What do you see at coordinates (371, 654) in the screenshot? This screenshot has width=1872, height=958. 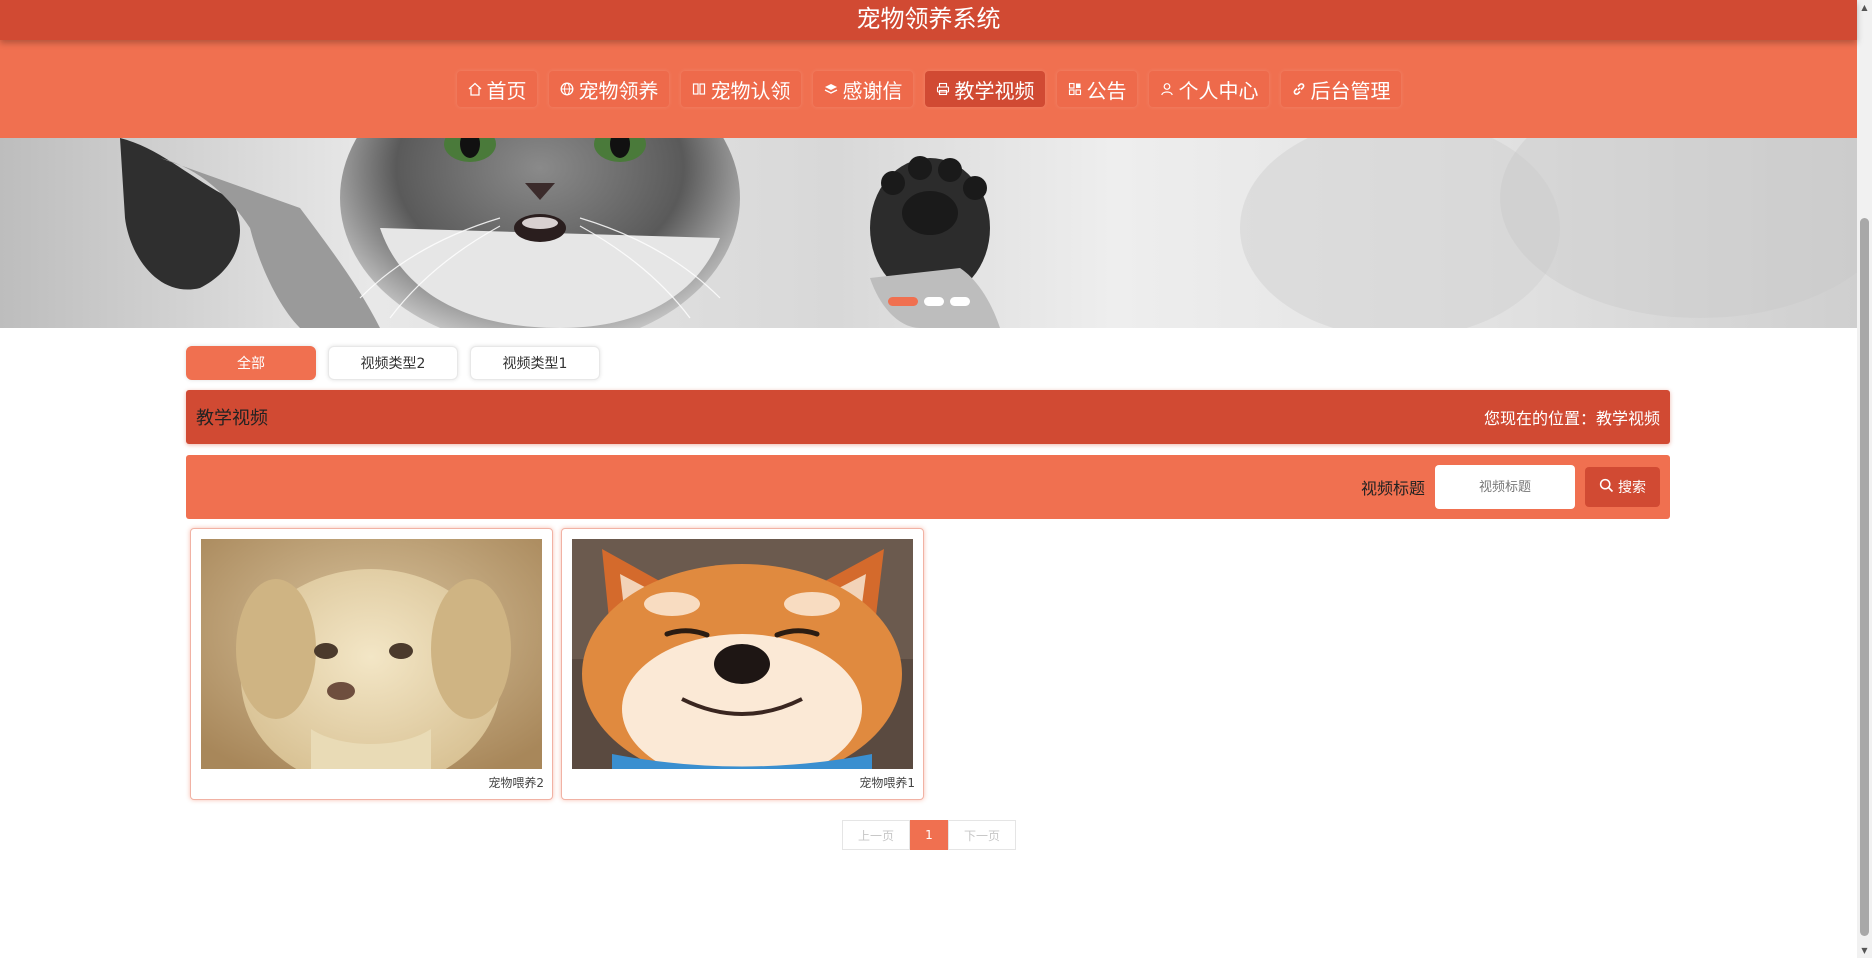 I see `puppy-image` at bounding box center [371, 654].